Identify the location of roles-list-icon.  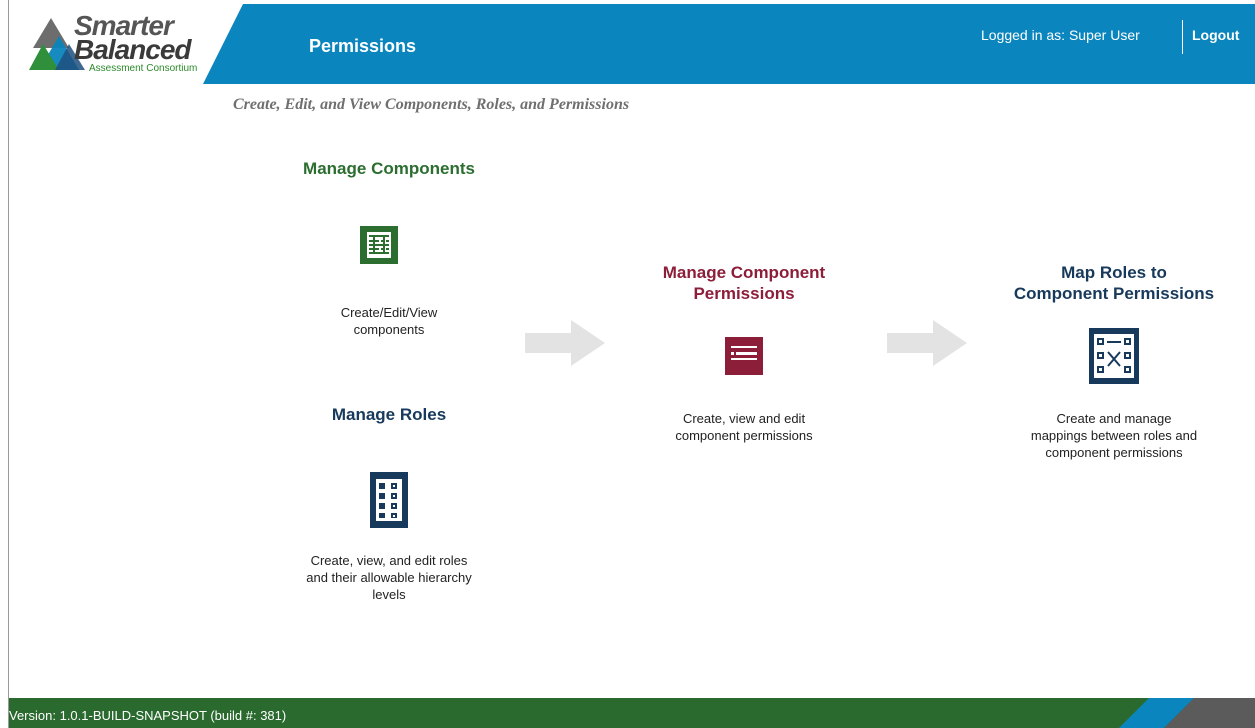
(389, 500).